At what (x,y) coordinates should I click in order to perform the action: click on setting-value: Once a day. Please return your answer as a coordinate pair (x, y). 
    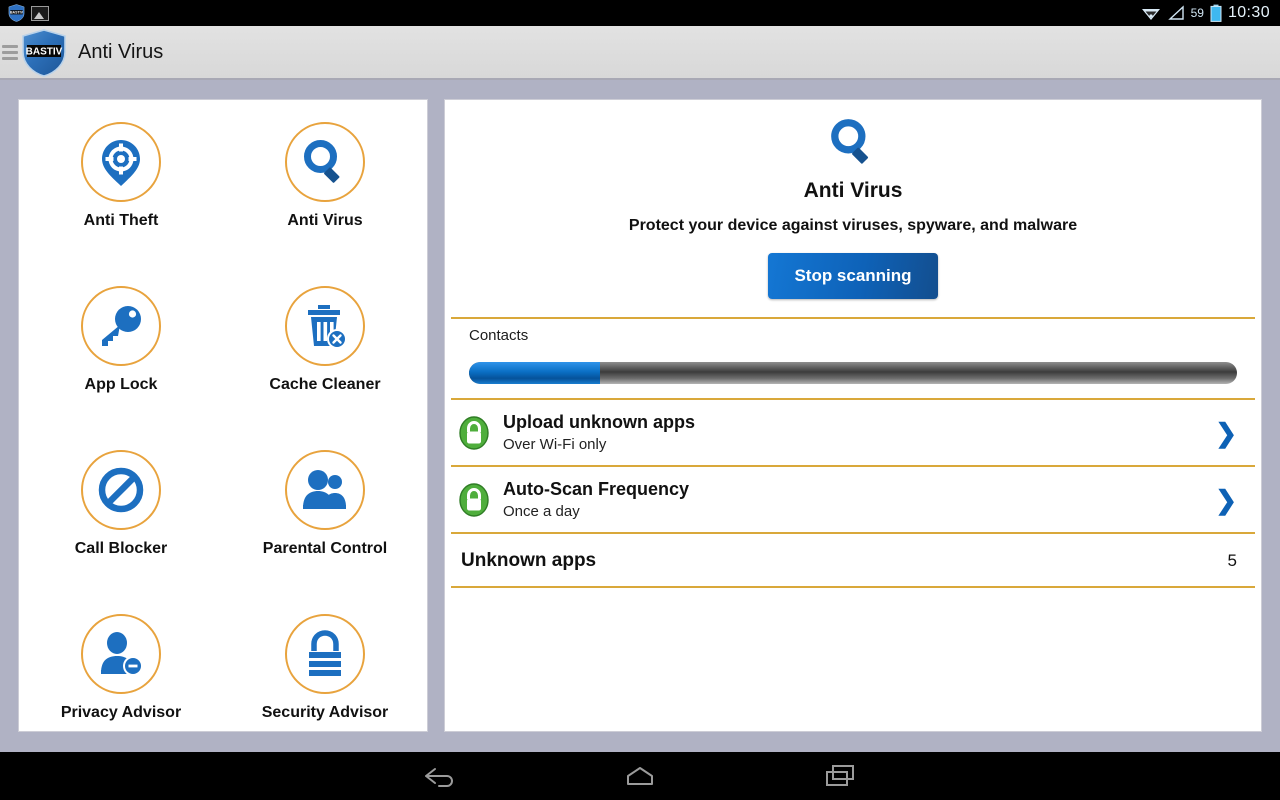
    Looking at the image, I should click on (541, 511).